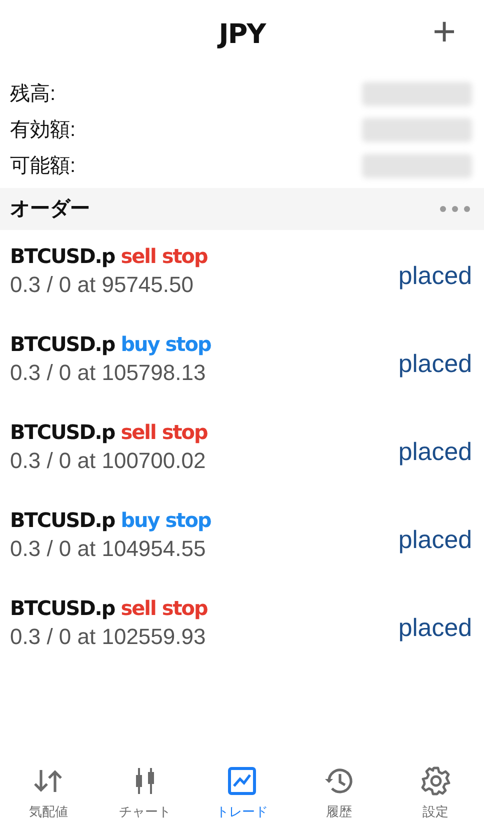  Describe the element at coordinates (241, 781) in the screenshot. I see `line-chart-icon` at that location.